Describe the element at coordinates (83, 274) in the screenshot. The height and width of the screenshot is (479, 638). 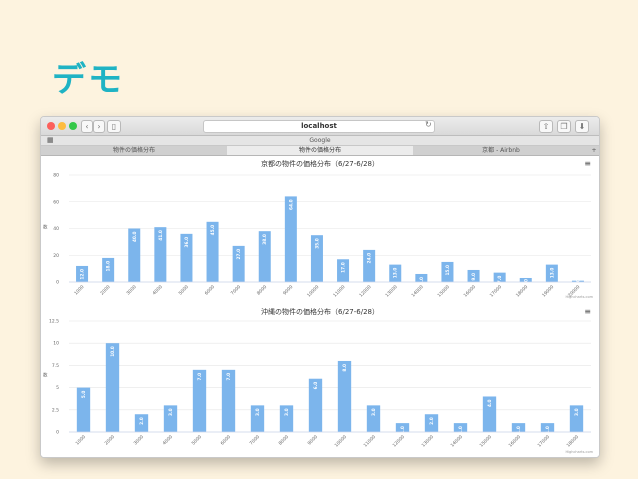
I see `data-label: 12.0` at that location.